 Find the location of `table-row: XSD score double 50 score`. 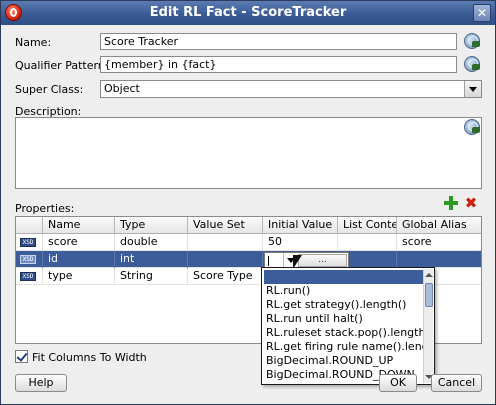

table-row: XSD score double 50 score is located at coordinates (248, 242).